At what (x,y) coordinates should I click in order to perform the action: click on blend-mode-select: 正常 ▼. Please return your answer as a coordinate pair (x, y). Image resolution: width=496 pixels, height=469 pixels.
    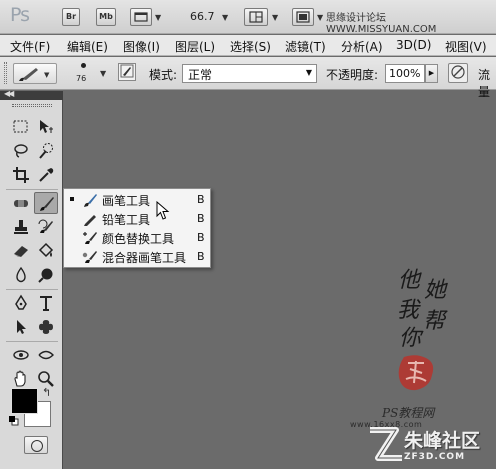
    Looking at the image, I should click on (249, 73).